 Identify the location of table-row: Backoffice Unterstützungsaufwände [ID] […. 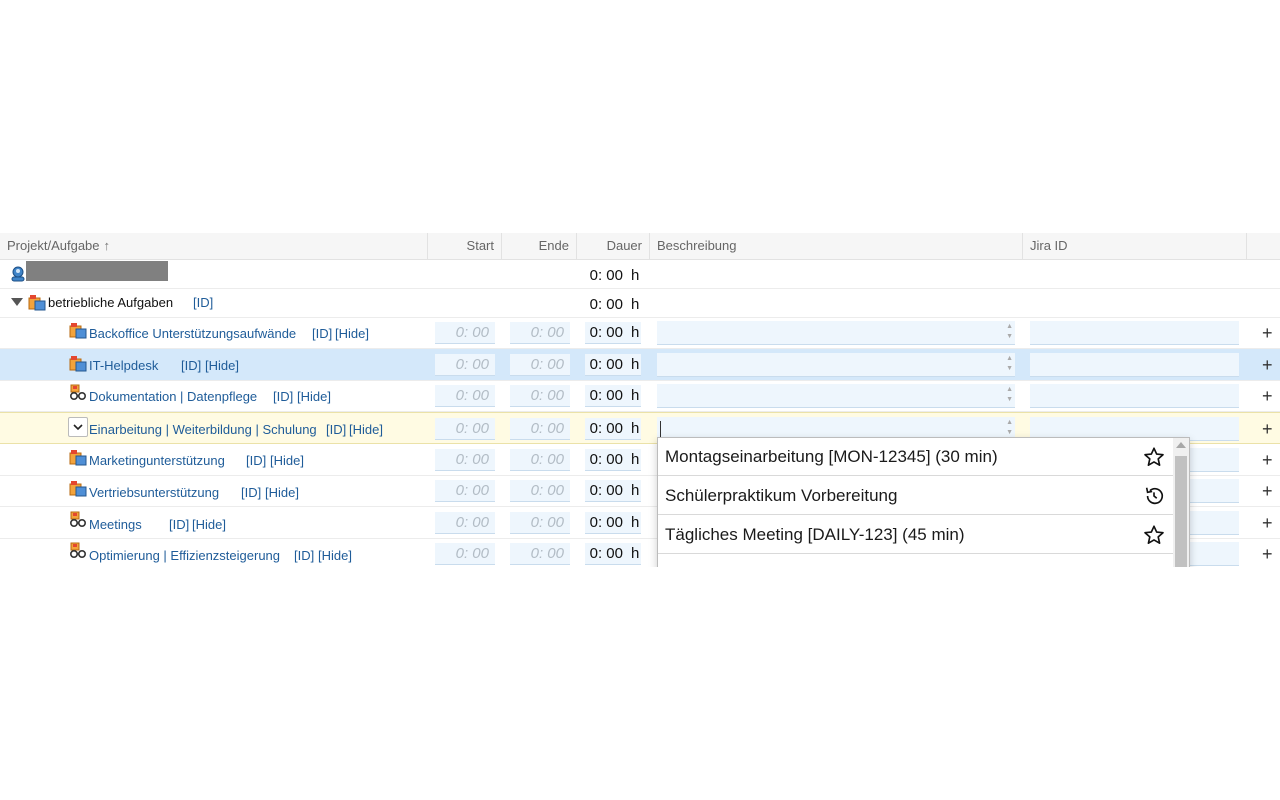
(640, 333).